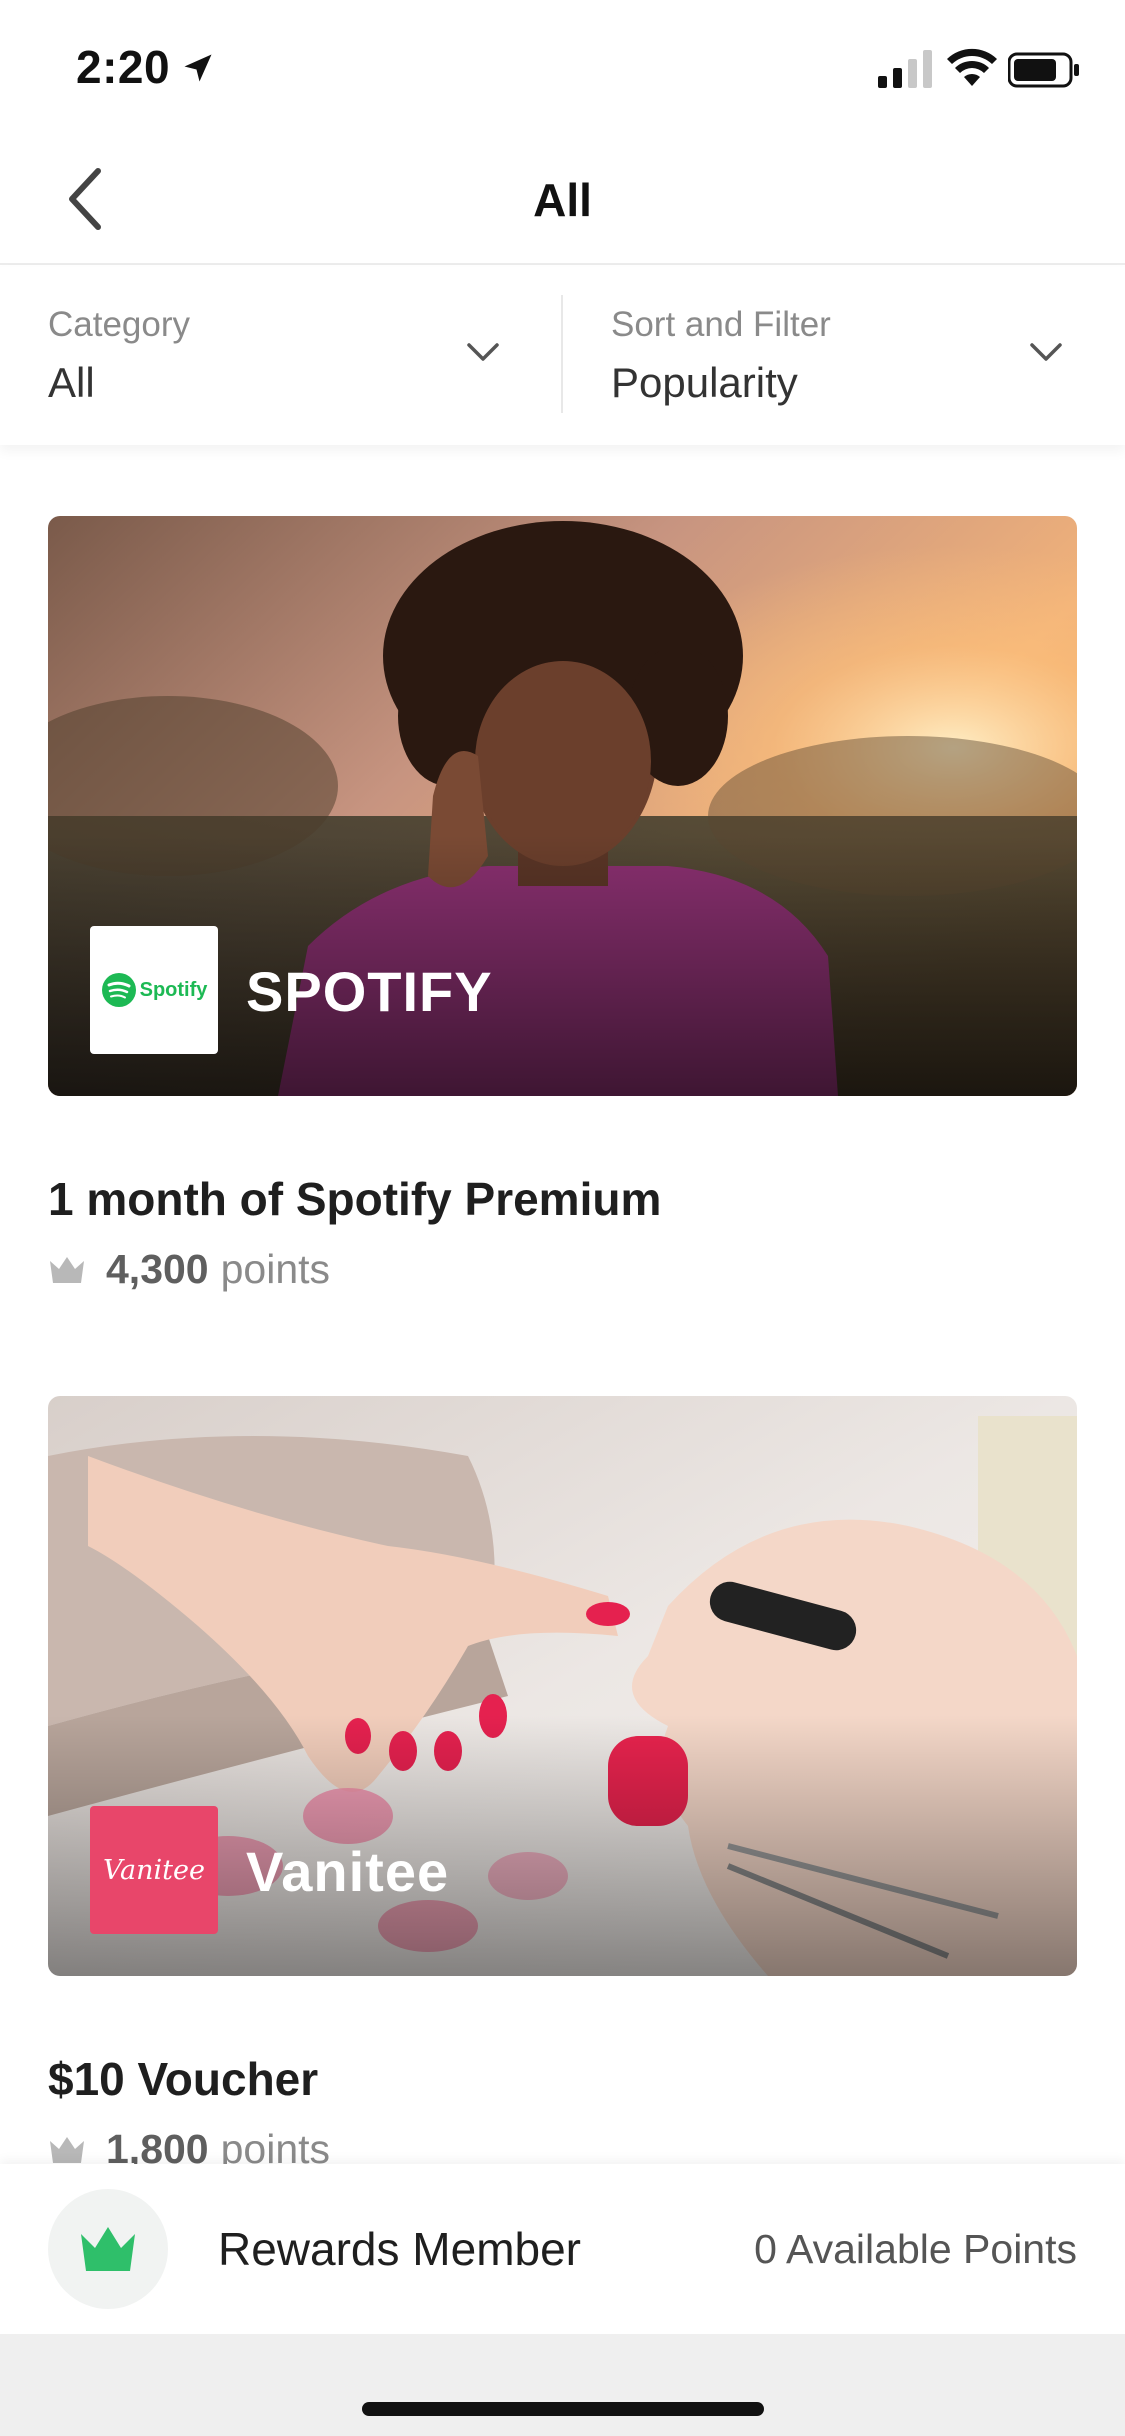 The image size is (1125, 2436). What do you see at coordinates (157, 1269) in the screenshot?
I see `points-value: 4,300` at bounding box center [157, 1269].